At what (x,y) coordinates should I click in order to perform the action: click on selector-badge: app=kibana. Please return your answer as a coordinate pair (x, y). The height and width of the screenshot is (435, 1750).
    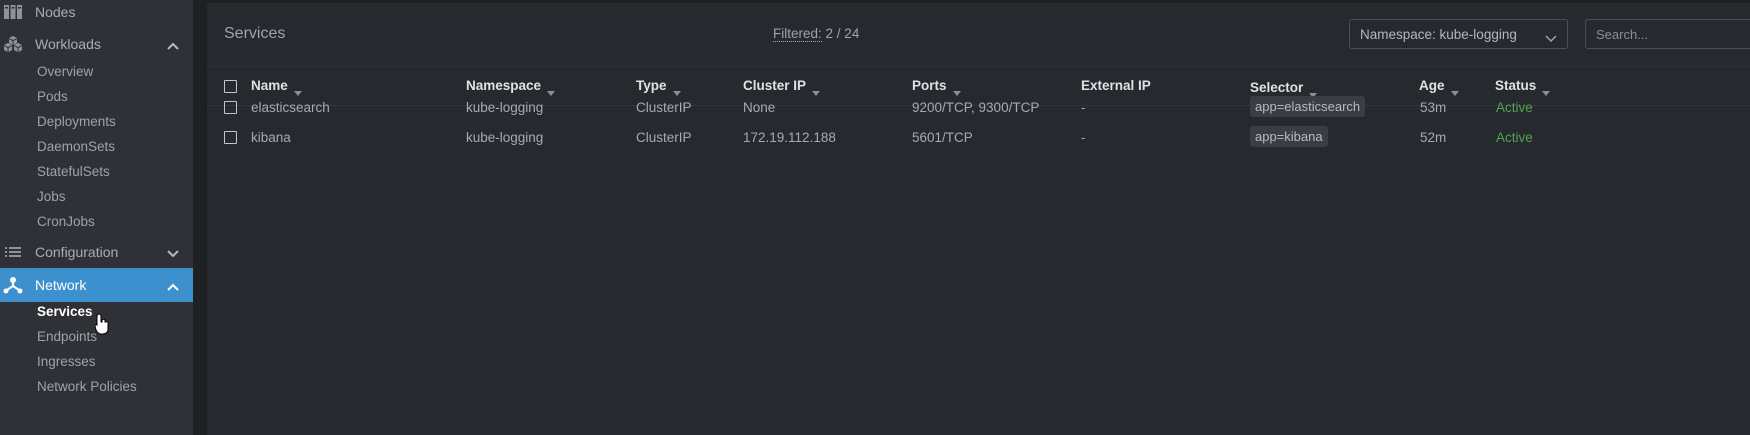
    Looking at the image, I should click on (1289, 136).